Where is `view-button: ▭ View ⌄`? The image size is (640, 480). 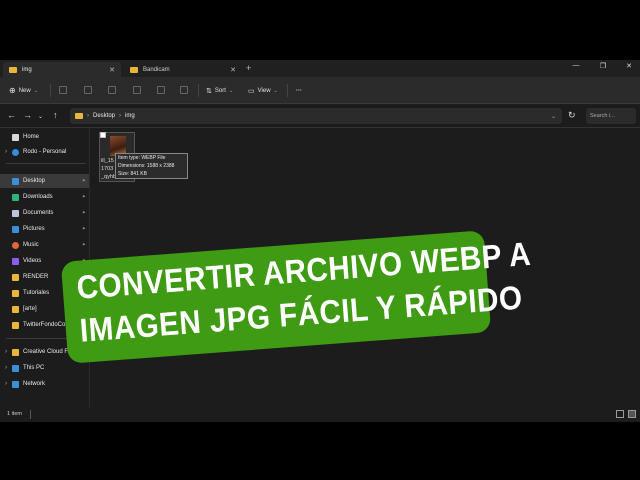
view-button: ▭ View ⌄ is located at coordinates (263, 90).